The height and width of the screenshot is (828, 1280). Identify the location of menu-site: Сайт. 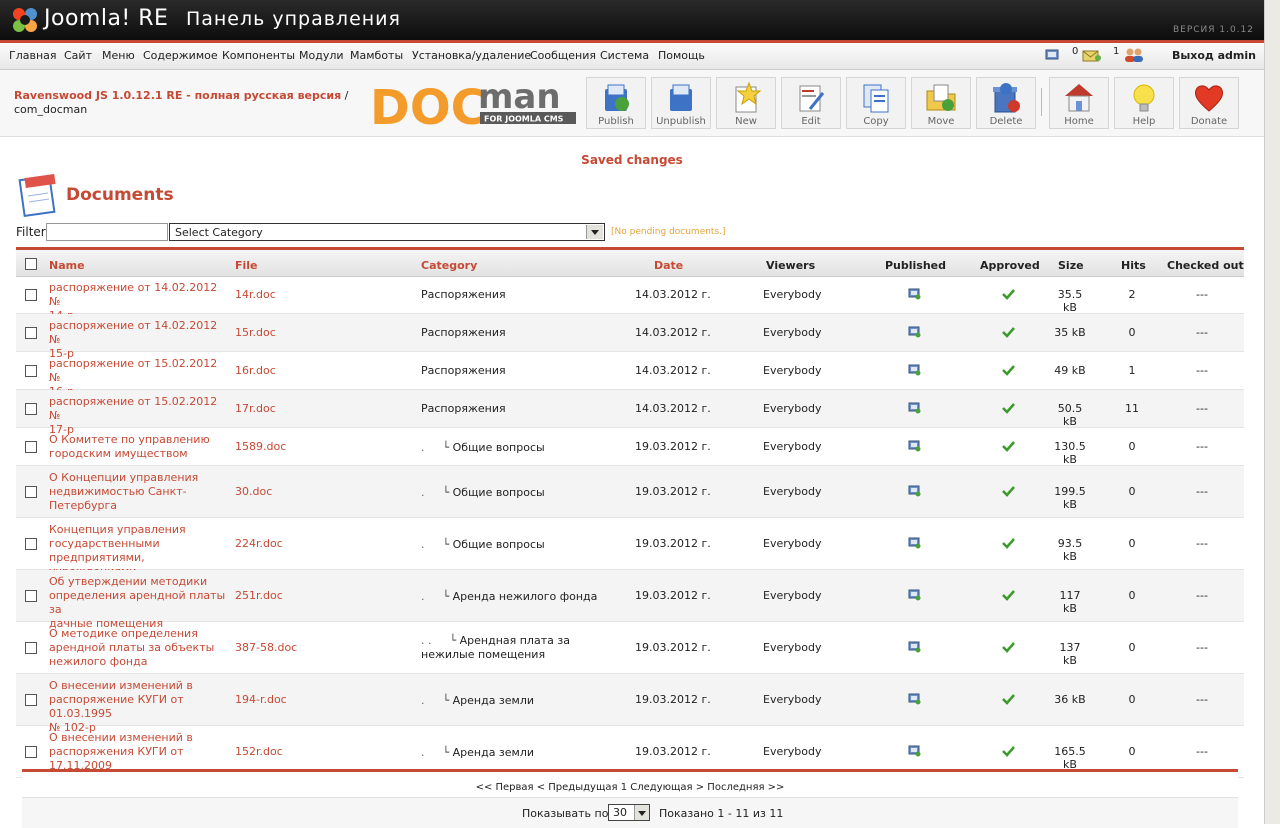
(78, 55).